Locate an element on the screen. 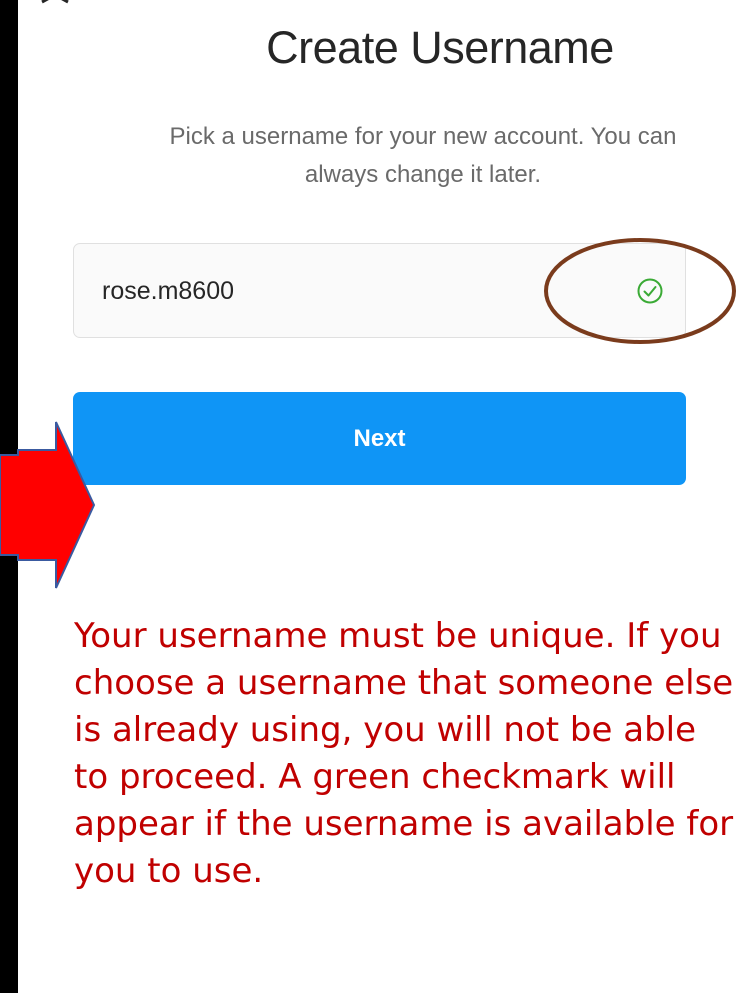 The height and width of the screenshot is (993, 736). next-button: Next is located at coordinates (379, 438).